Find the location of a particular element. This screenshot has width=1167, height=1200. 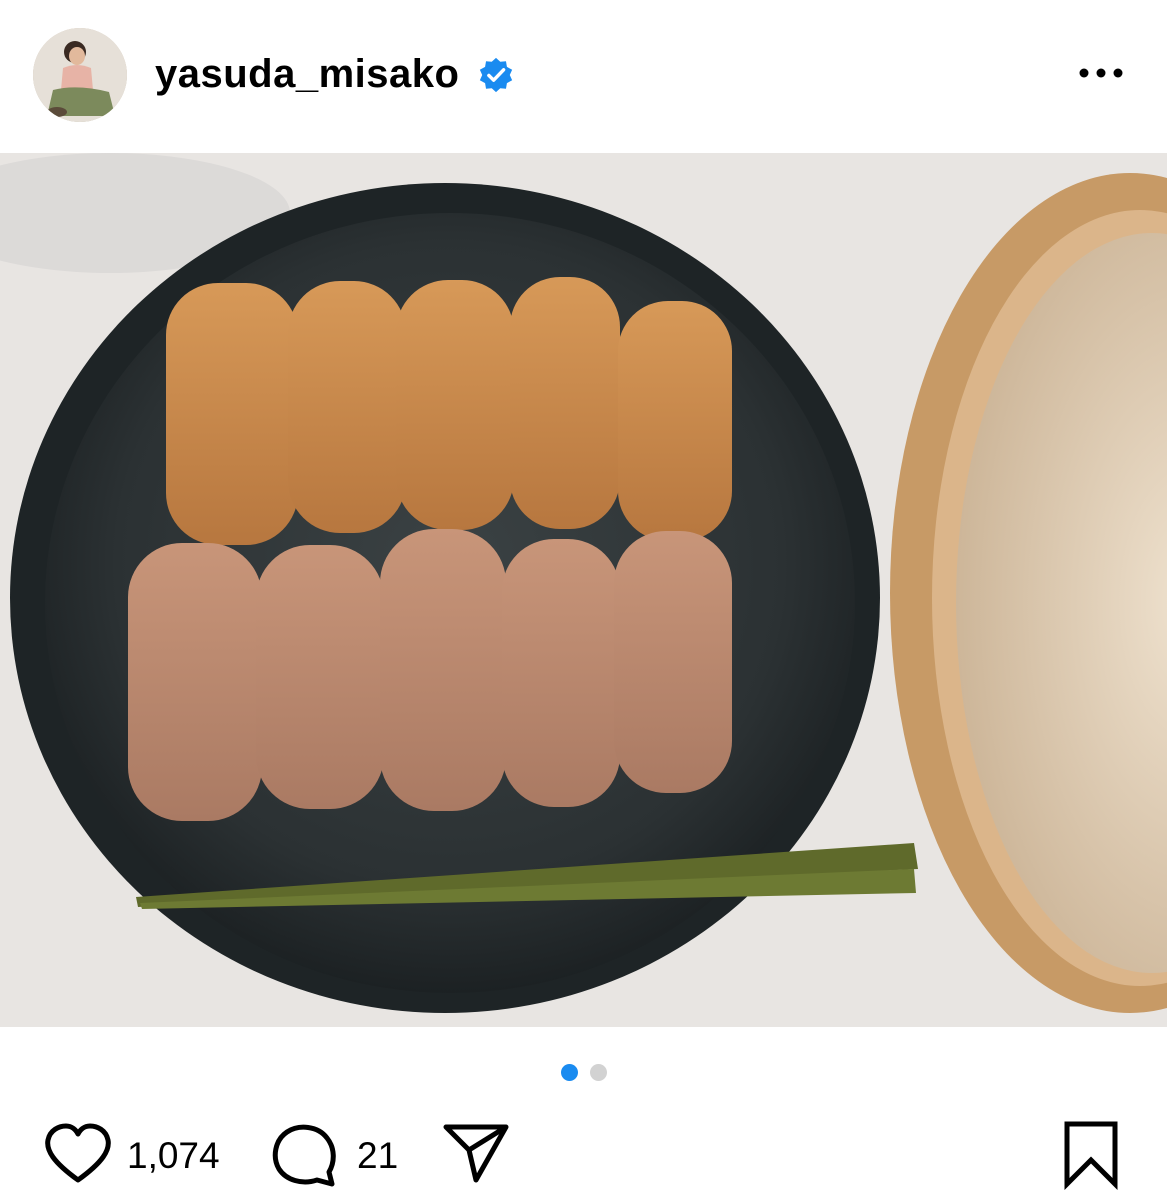

username: yasuda_misako is located at coordinates (307, 74).